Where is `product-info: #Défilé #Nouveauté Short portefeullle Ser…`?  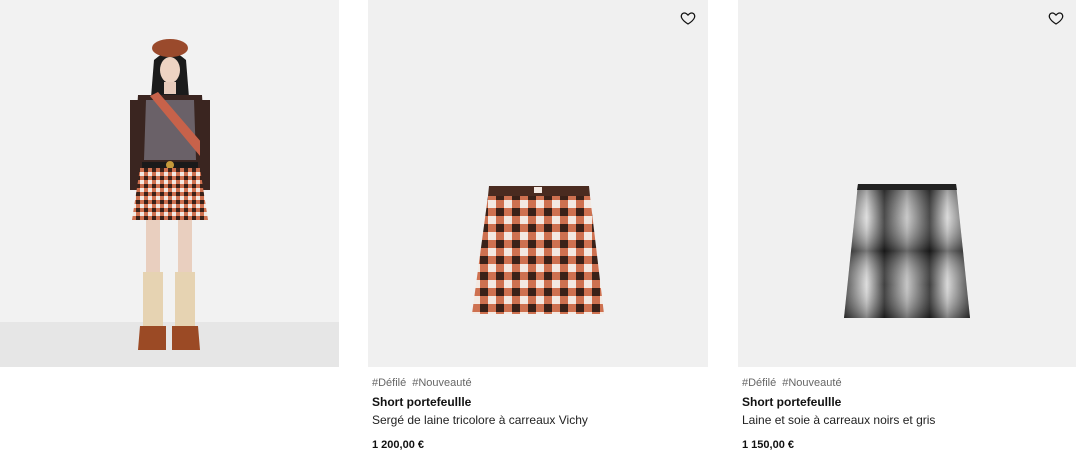 product-info: #Défilé #Nouveauté Short portefeullle Ser… is located at coordinates (538, 414).